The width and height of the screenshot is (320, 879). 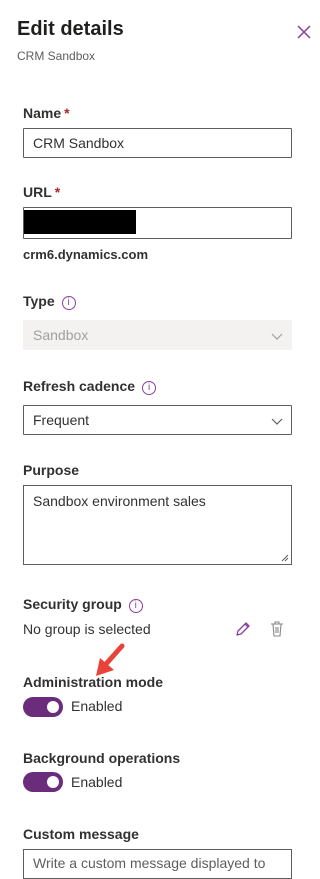 I want to click on purpose-textarea: Sandbox environment sales, so click(x=157, y=525).